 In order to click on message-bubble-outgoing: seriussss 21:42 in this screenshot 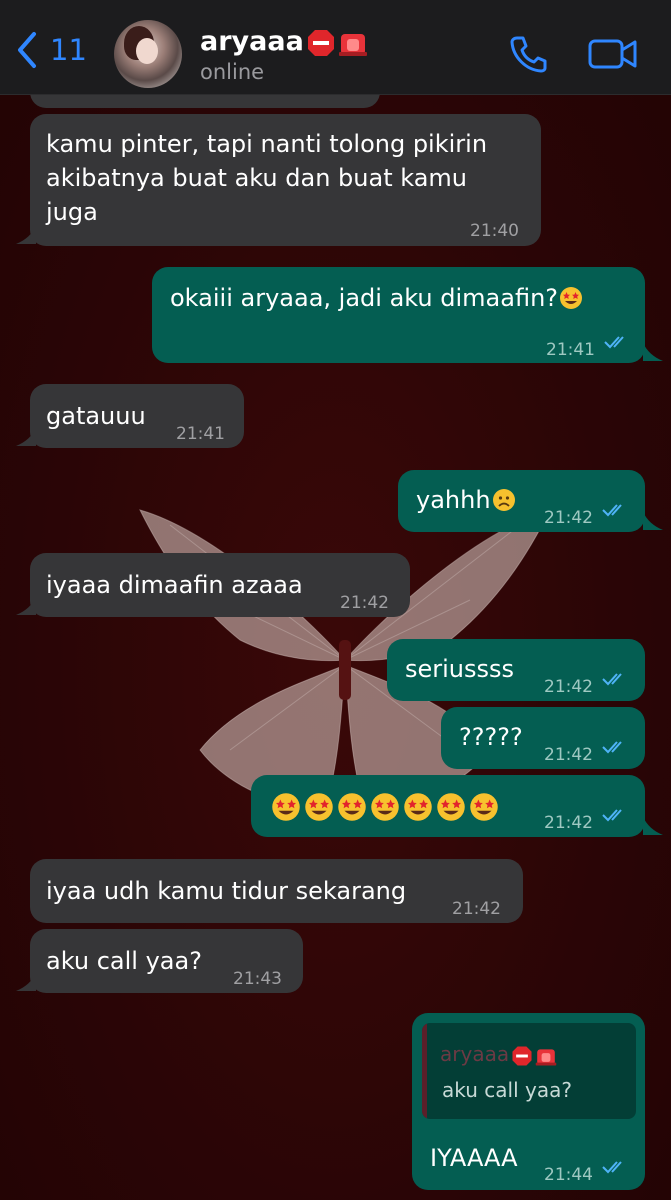, I will do `click(516, 670)`.